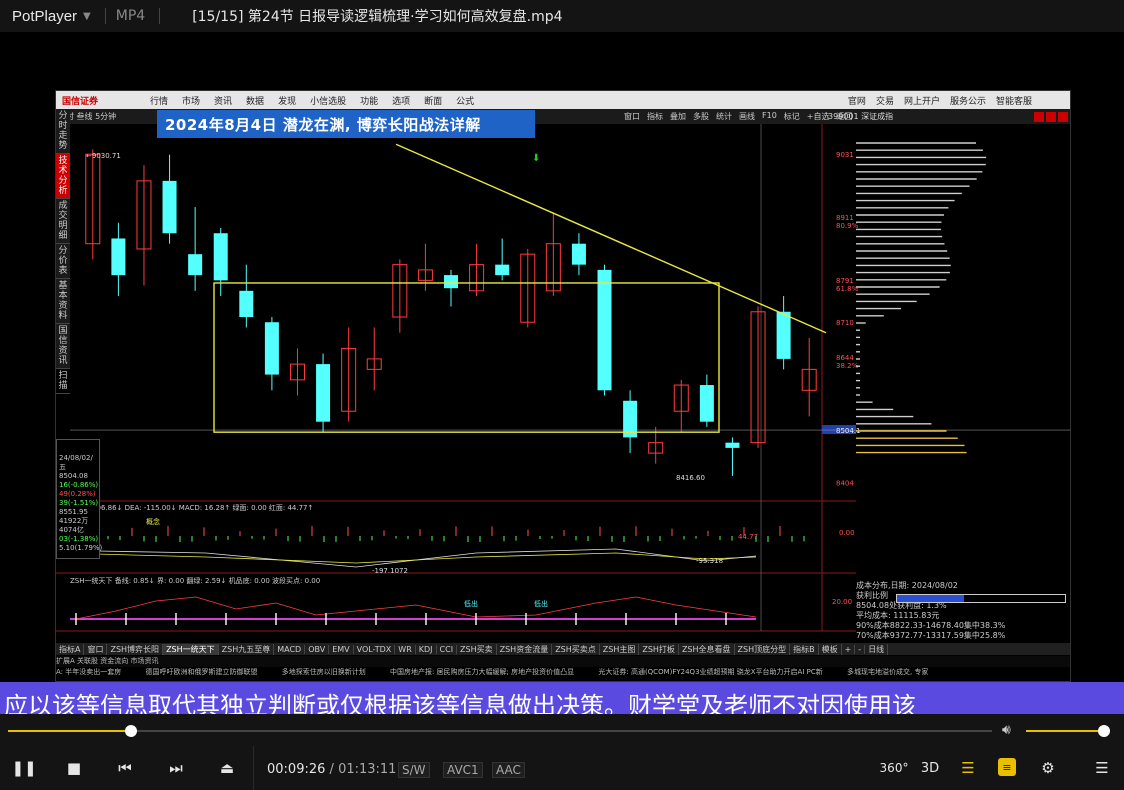 The width and height of the screenshot is (1124, 790). I want to click on news-item: 德国呼吁欧洲和俄罗斯建立防御联盟, so click(201, 672).